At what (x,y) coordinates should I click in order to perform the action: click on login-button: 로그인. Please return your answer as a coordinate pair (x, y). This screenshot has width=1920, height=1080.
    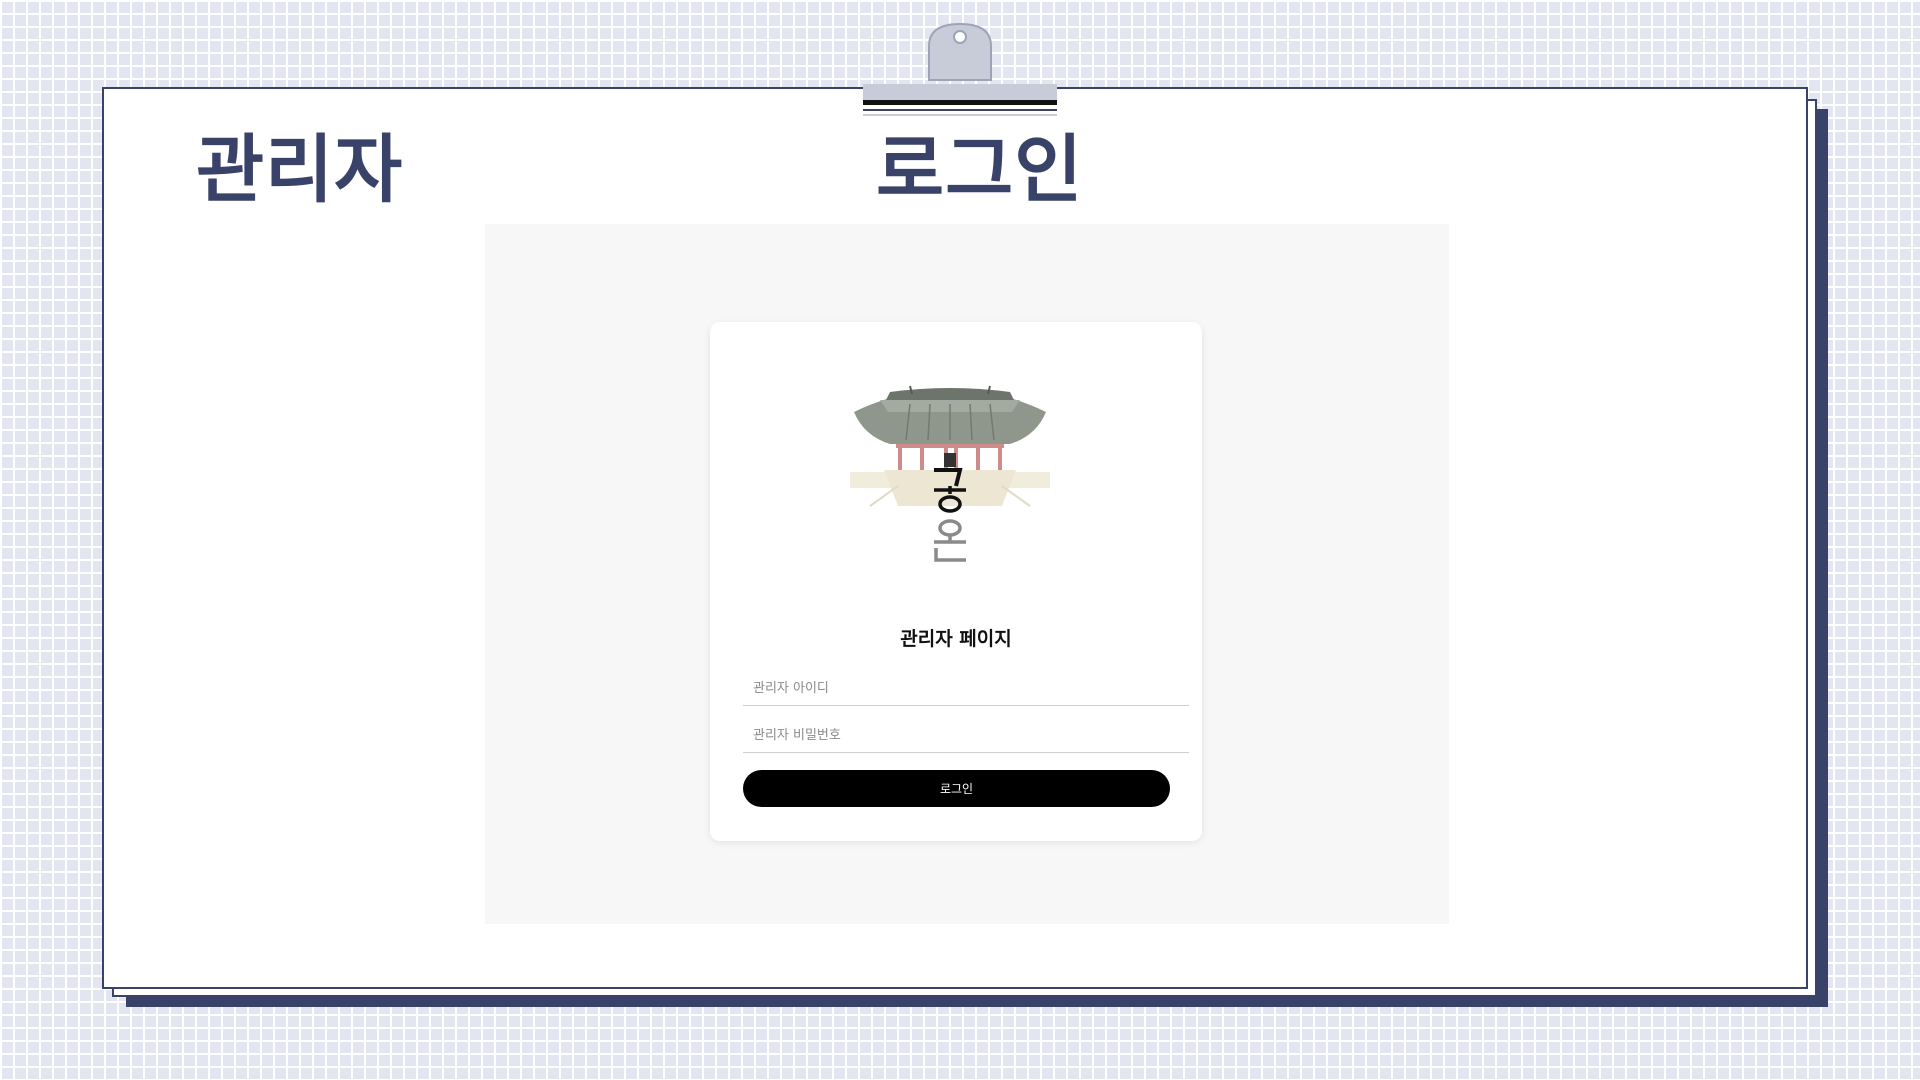
    Looking at the image, I should click on (956, 788).